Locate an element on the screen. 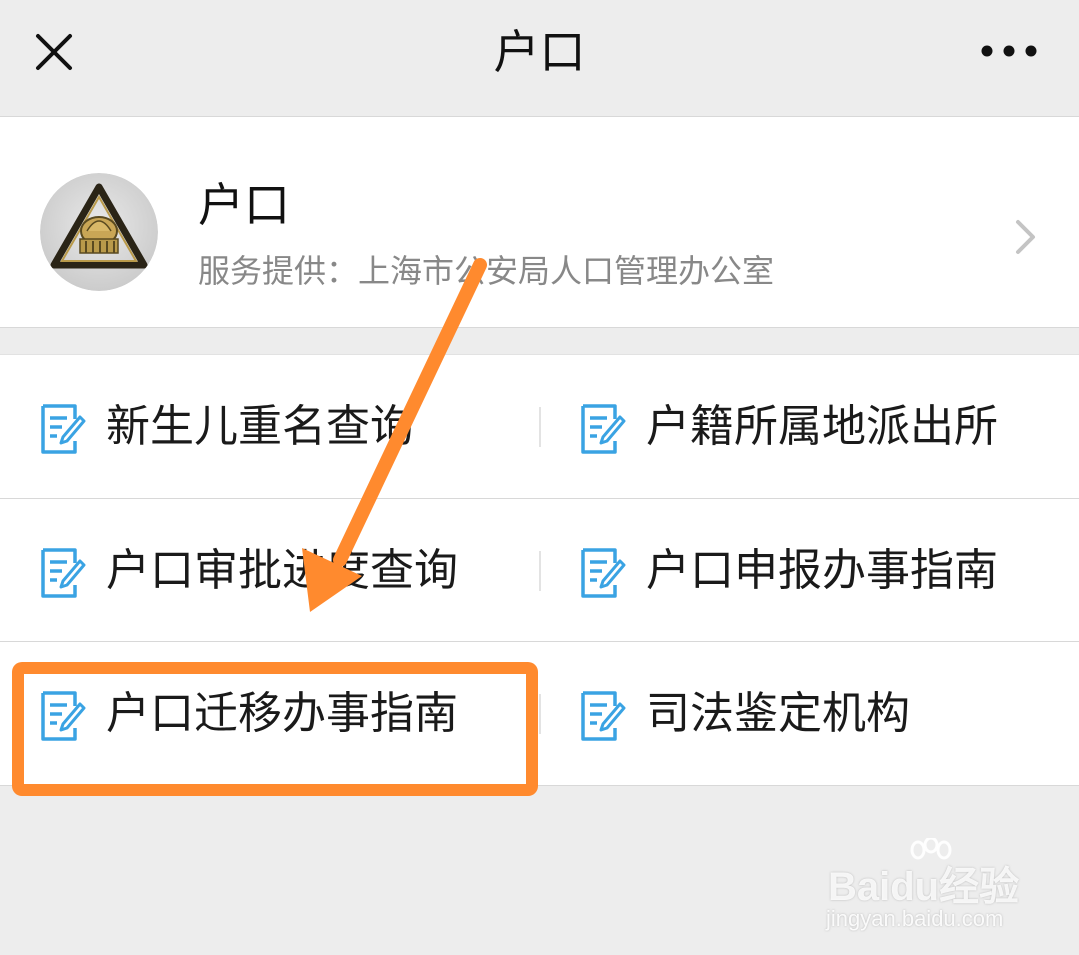 This screenshot has height=955, width=1079. menu-item-registration-guide: 户口申报办事指南 is located at coordinates (809, 570).